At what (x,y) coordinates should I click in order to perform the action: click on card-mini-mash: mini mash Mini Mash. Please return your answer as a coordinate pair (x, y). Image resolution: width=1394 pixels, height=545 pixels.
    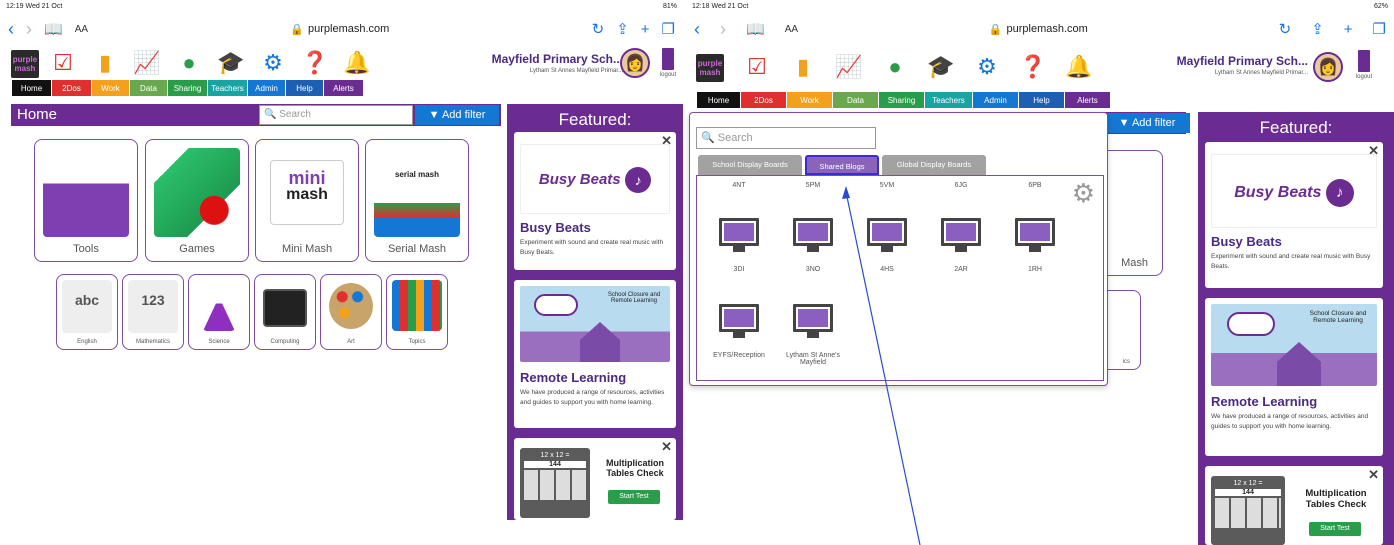
    Looking at the image, I should click on (307, 200).